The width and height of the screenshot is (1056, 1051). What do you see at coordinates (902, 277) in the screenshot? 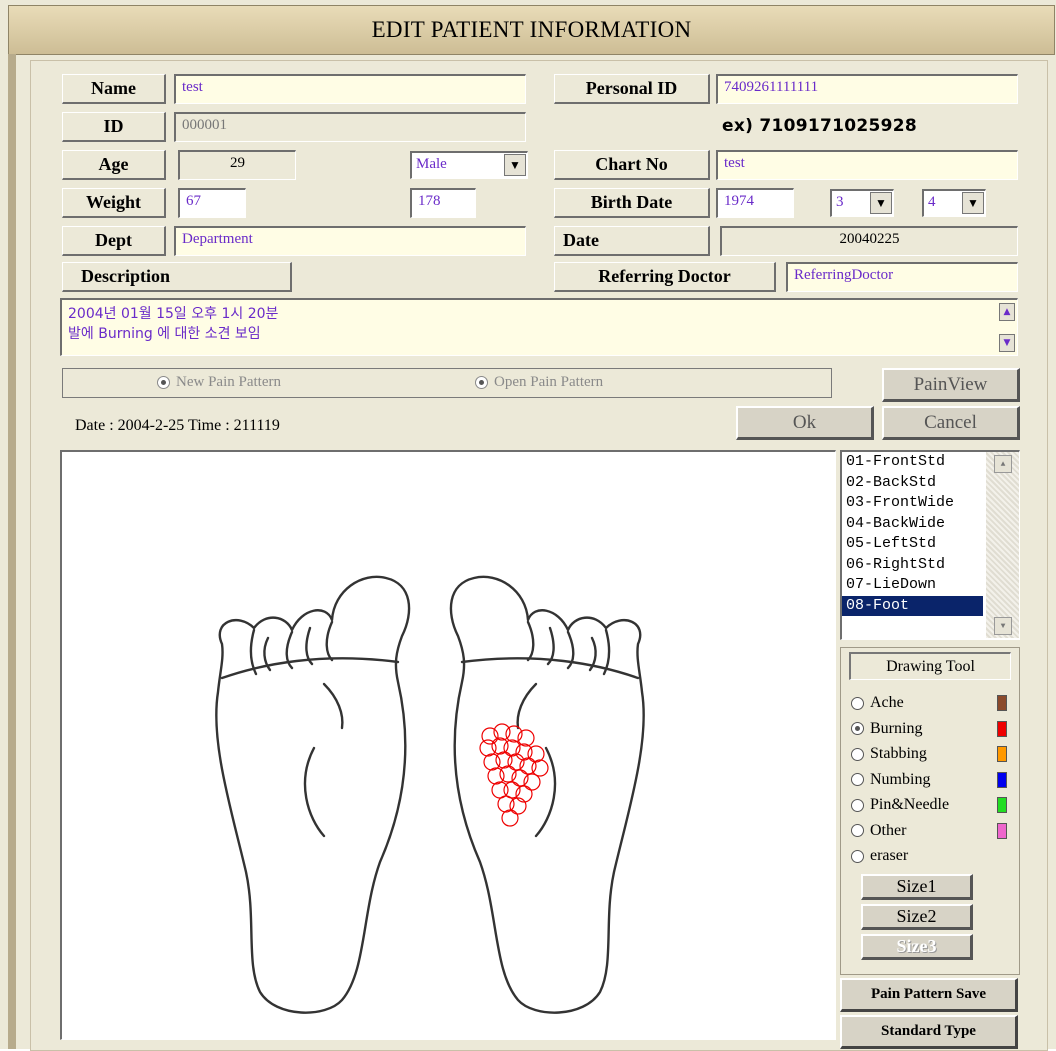
I see `referring-doctor-field: ReferringDoctor` at bounding box center [902, 277].